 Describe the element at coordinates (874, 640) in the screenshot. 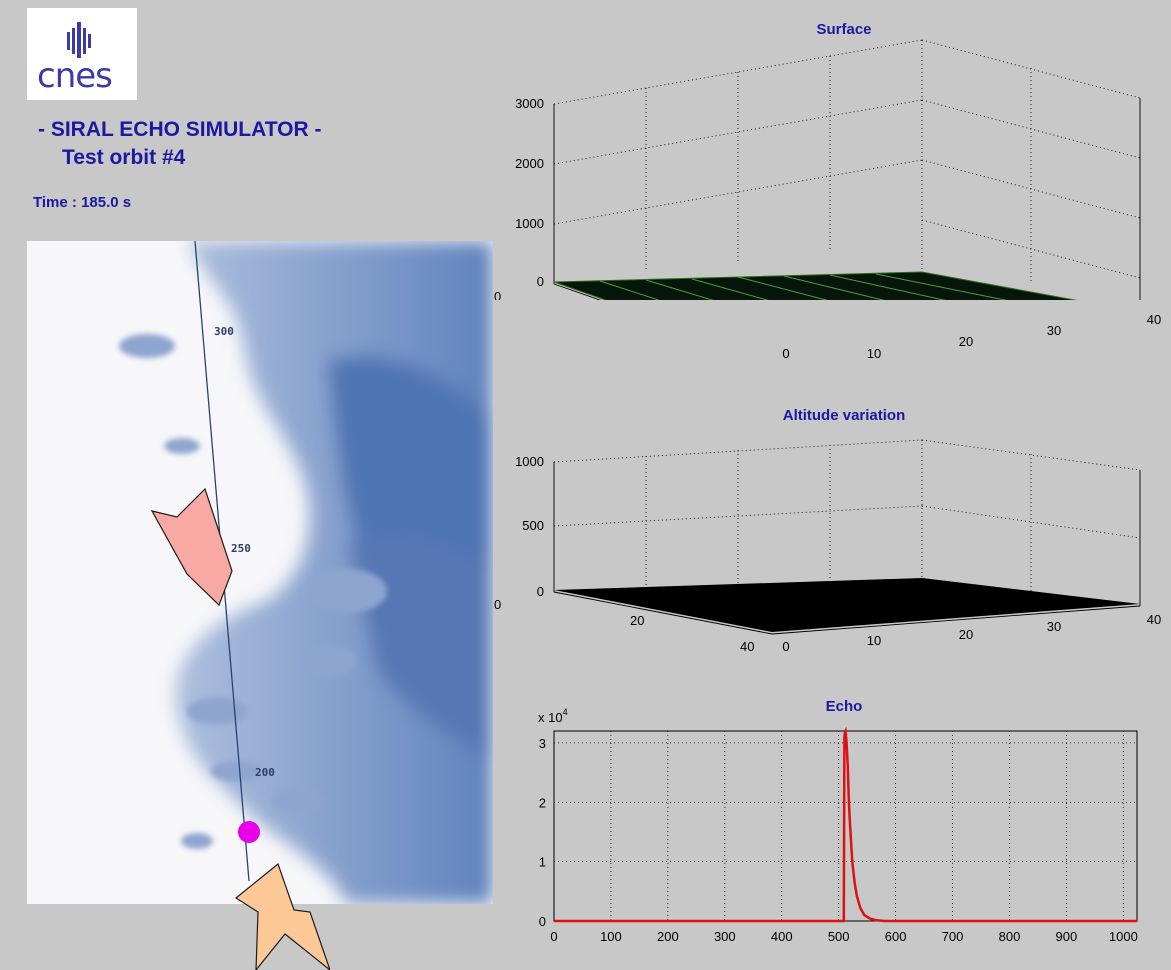

I see `altitude-x-tick: 10` at that location.